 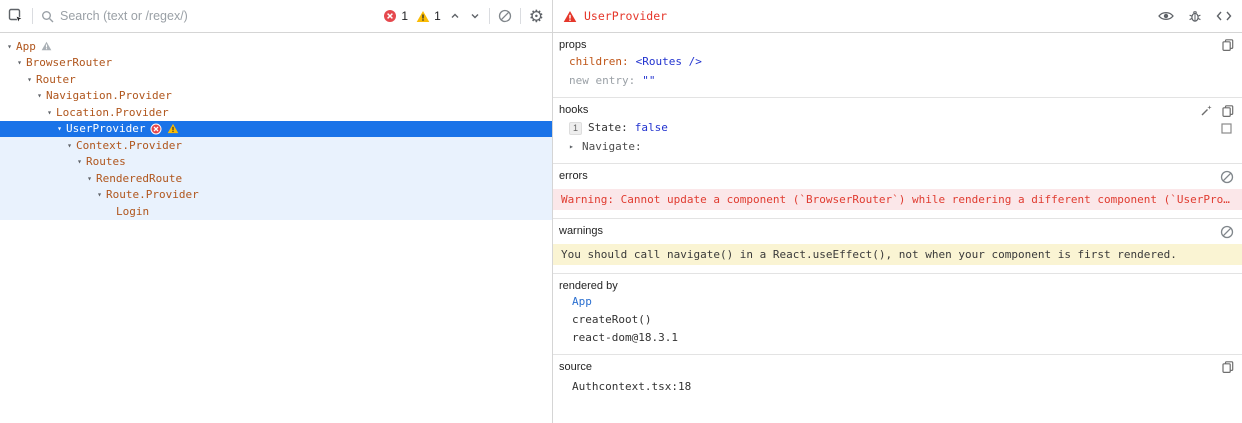 I want to click on search-box, so click(x=208, y=16).